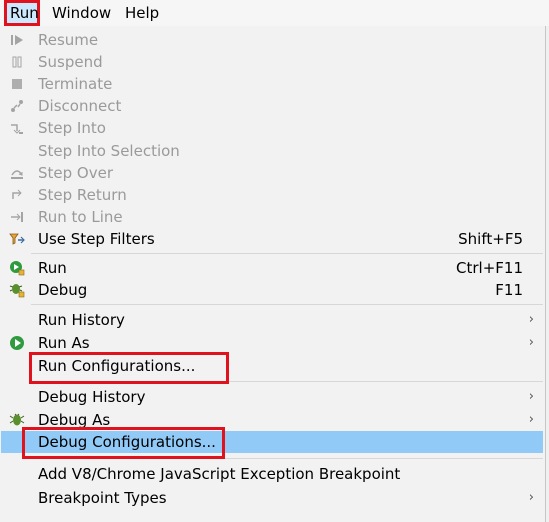 Image resolution: width=549 pixels, height=522 pixels. Describe the element at coordinates (17, 268) in the screenshot. I see `run-icon` at that location.